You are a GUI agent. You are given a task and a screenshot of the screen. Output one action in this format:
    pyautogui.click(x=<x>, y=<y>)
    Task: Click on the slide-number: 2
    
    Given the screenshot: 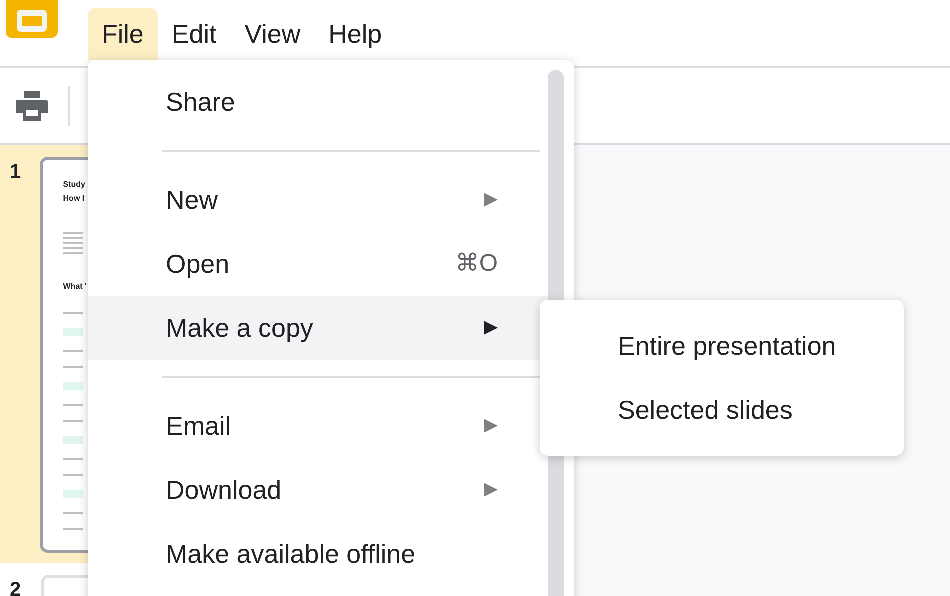 What is the action you would take?
    pyautogui.click(x=15, y=587)
    